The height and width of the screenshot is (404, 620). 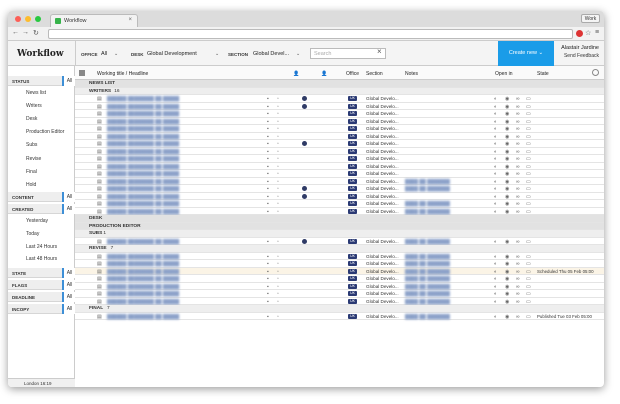 I want to click on col-section: Section, so click(x=374, y=74).